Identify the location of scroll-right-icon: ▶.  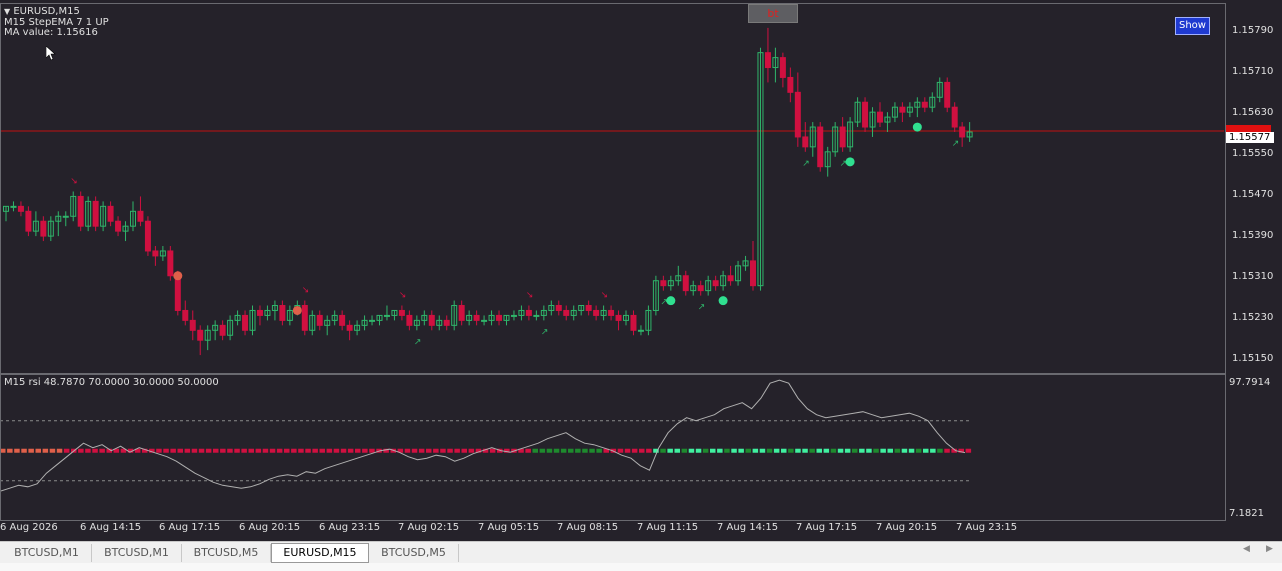
(1269, 549).